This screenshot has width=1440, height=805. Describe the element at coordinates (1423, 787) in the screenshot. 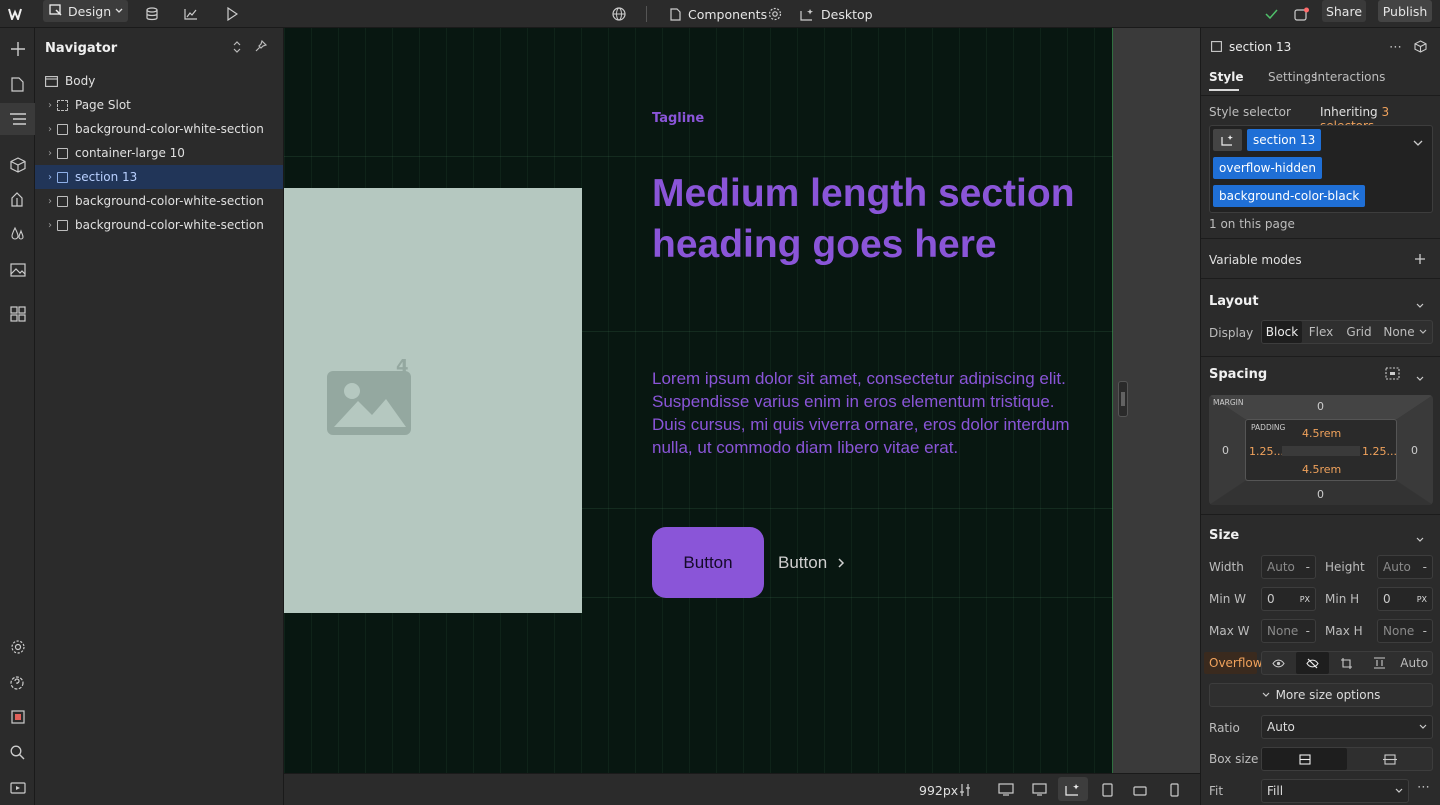

I see `fit-more-options-icon: ⋯` at that location.